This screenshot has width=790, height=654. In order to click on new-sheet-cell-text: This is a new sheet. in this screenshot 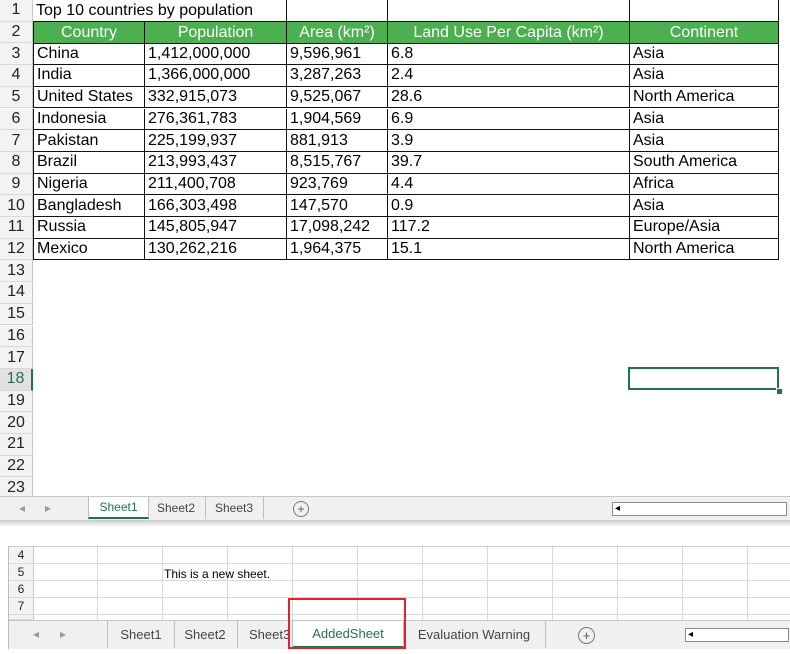, I will do `click(217, 574)`.